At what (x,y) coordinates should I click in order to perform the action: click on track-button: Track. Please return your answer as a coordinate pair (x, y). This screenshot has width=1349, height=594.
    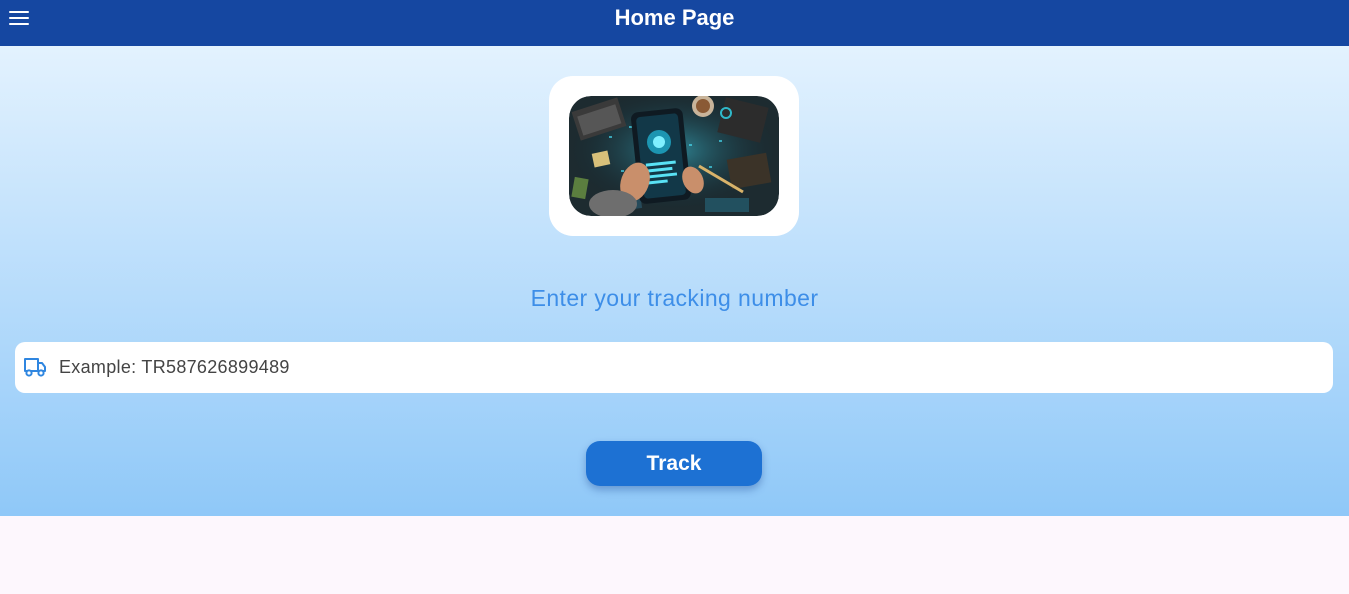
    Looking at the image, I should click on (674, 463).